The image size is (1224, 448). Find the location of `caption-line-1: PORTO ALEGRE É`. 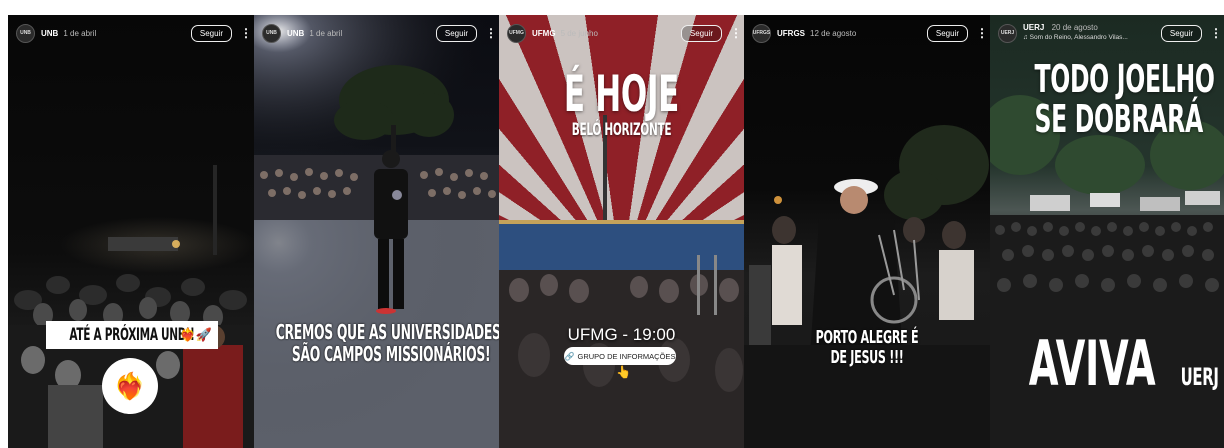

caption-line-1: PORTO ALEGRE É is located at coordinates (867, 337).